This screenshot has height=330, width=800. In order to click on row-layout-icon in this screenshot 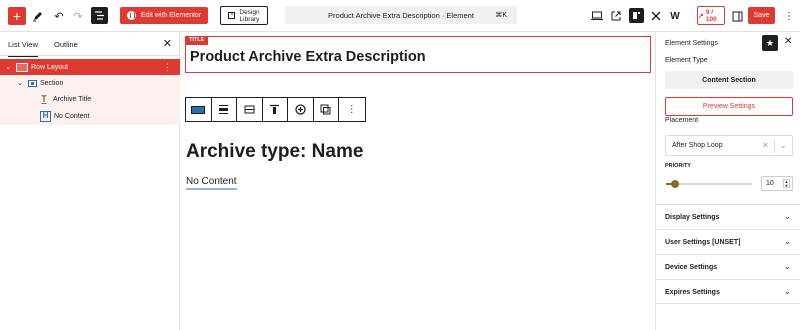, I will do `click(22, 67)`.